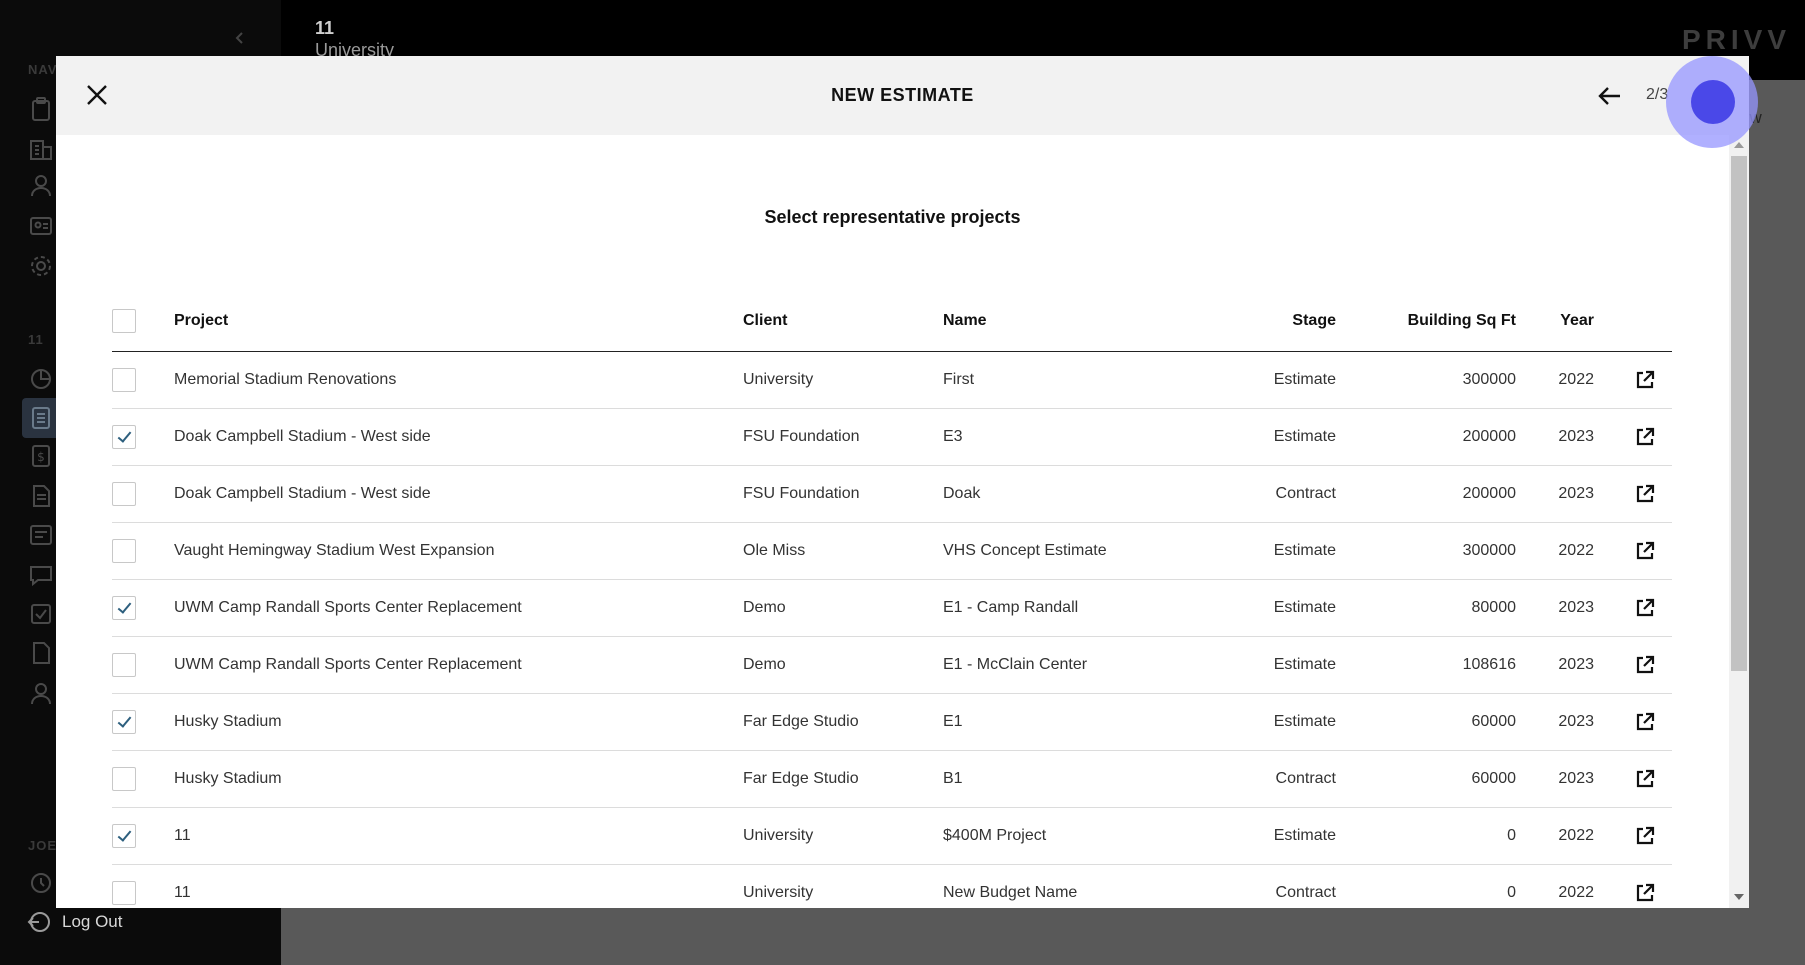 This screenshot has width=1805, height=965. What do you see at coordinates (902, 95) in the screenshot?
I see `modal-header: NEW ESTIMATE 2/3` at bounding box center [902, 95].